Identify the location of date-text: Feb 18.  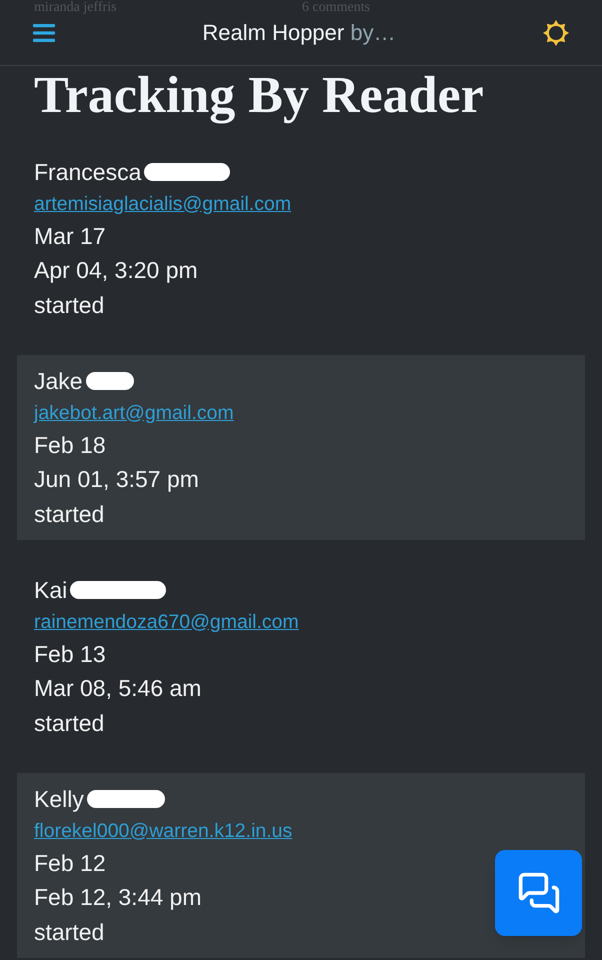
(70, 444).